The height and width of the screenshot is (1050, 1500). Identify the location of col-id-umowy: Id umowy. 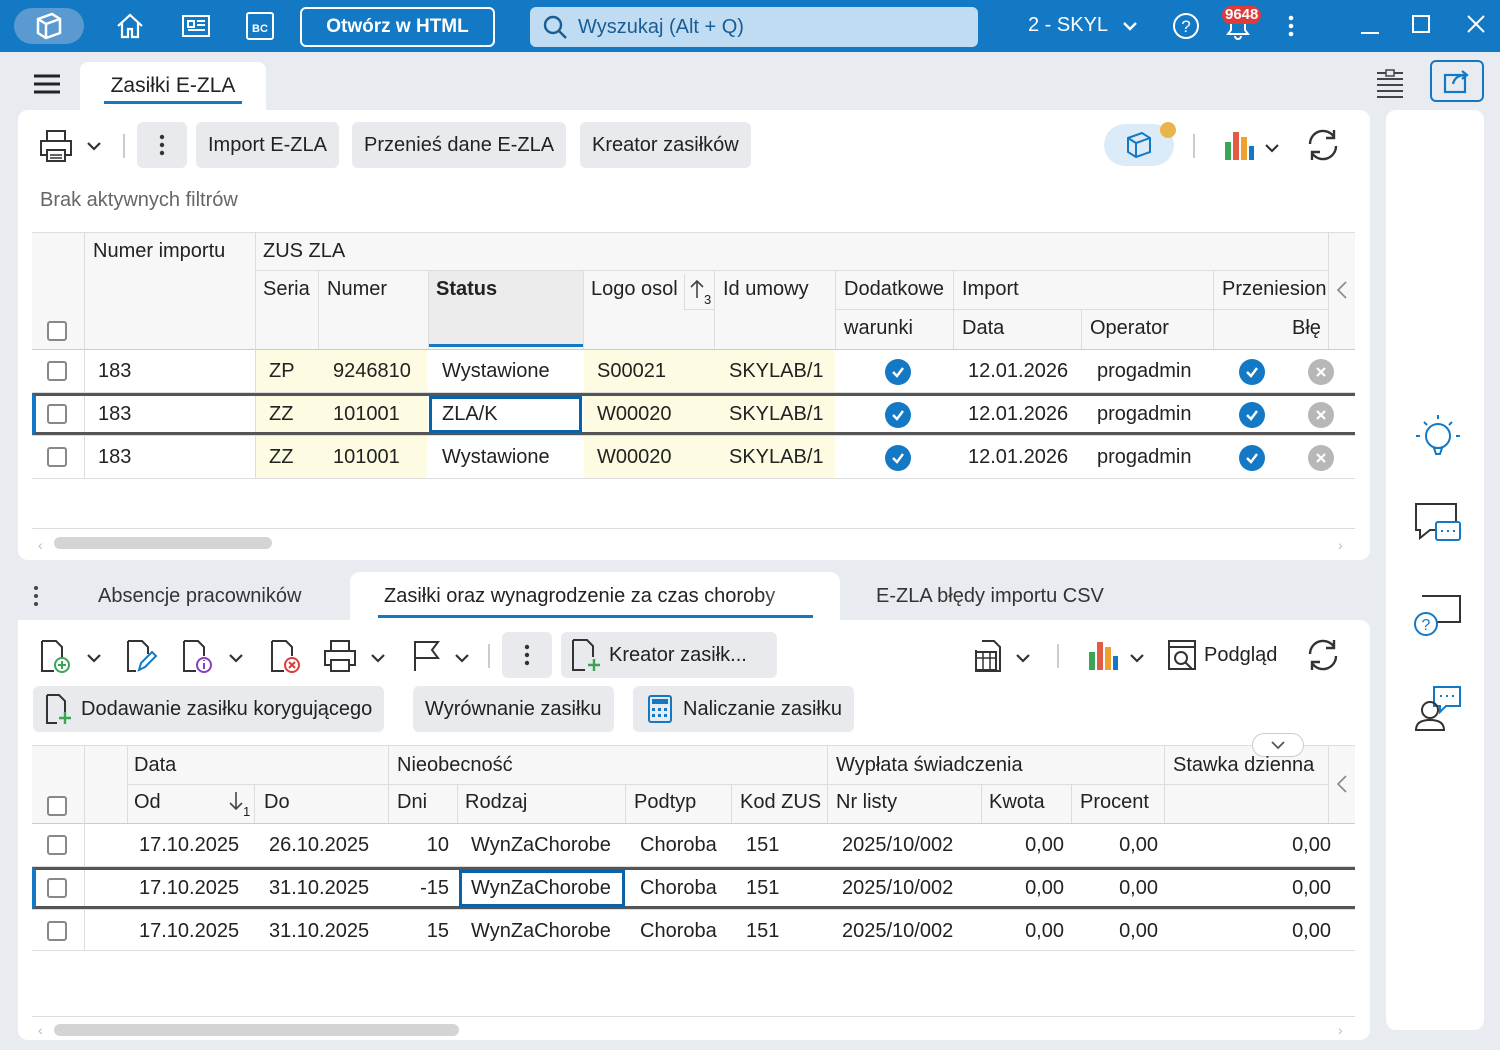
(766, 289).